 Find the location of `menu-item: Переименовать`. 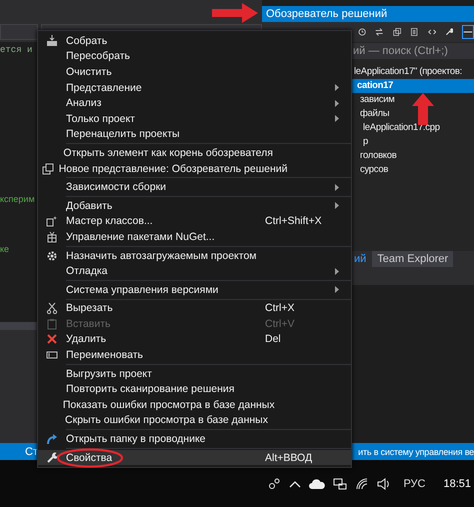

menu-item: Переименовать is located at coordinates (194, 355).